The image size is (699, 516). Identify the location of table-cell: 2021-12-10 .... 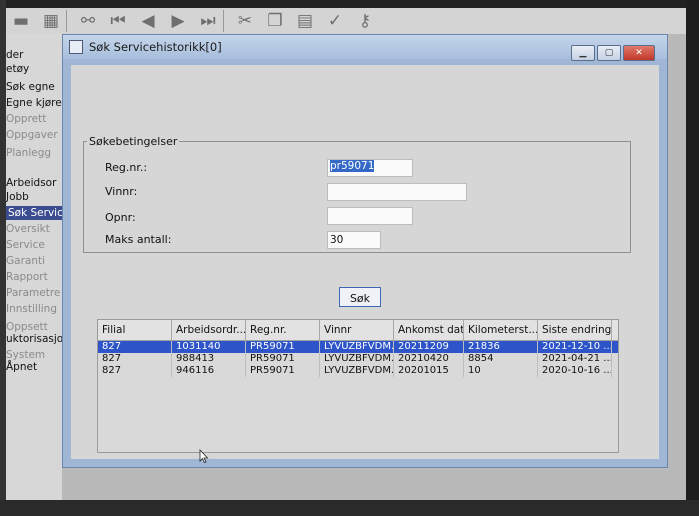
(575, 347).